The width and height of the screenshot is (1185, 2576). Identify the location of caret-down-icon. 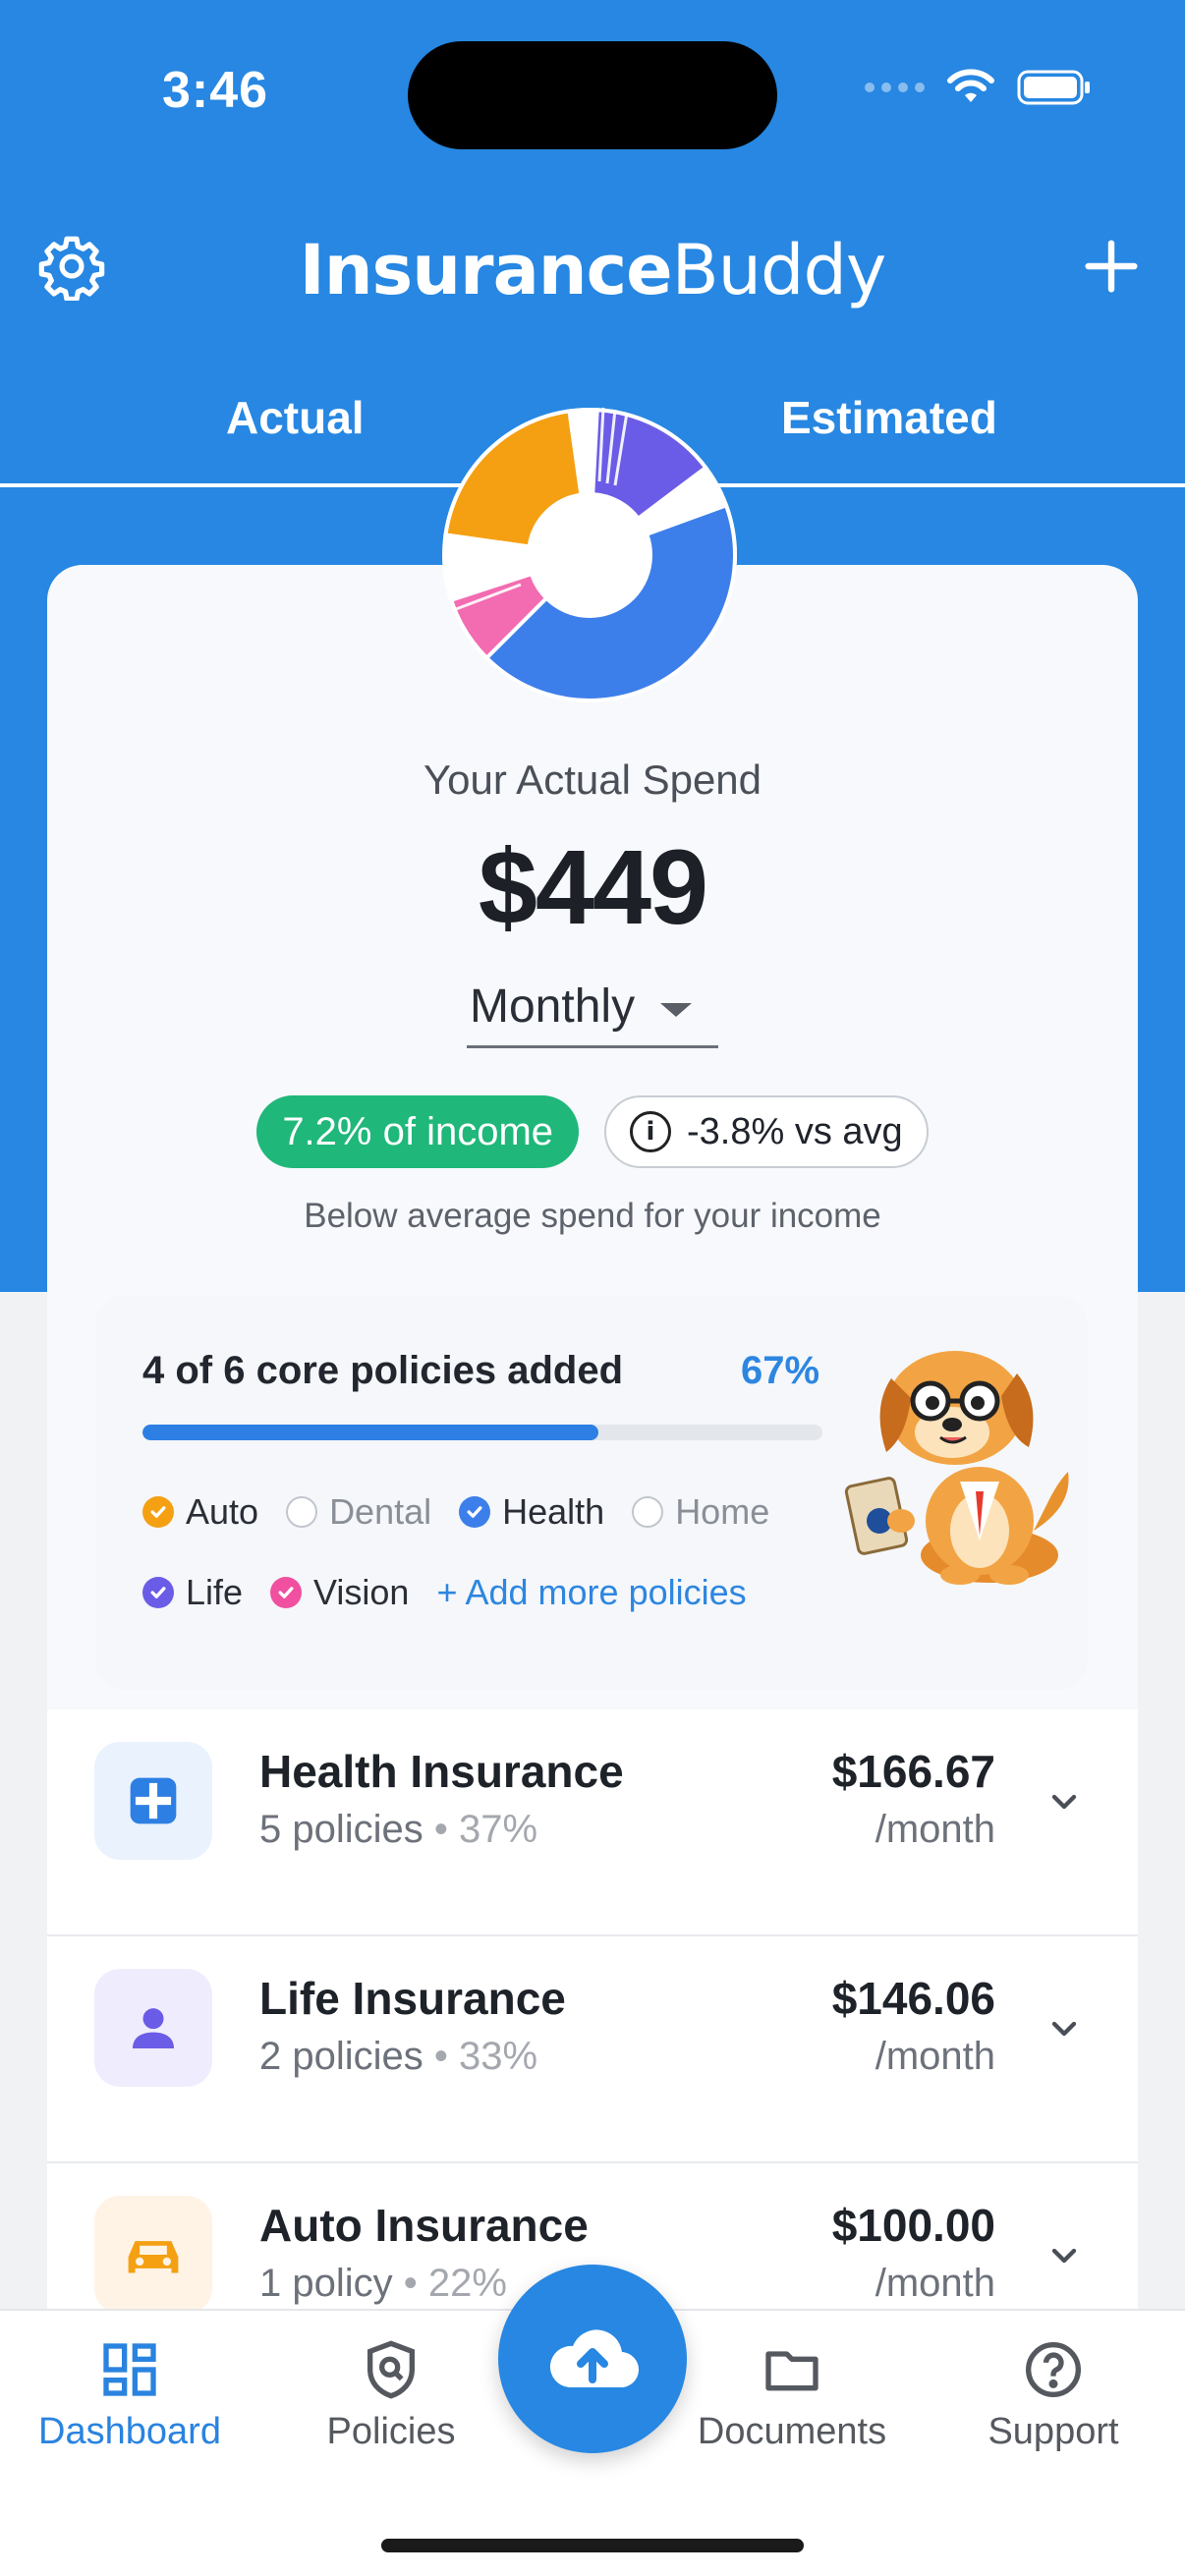
(677, 1009).